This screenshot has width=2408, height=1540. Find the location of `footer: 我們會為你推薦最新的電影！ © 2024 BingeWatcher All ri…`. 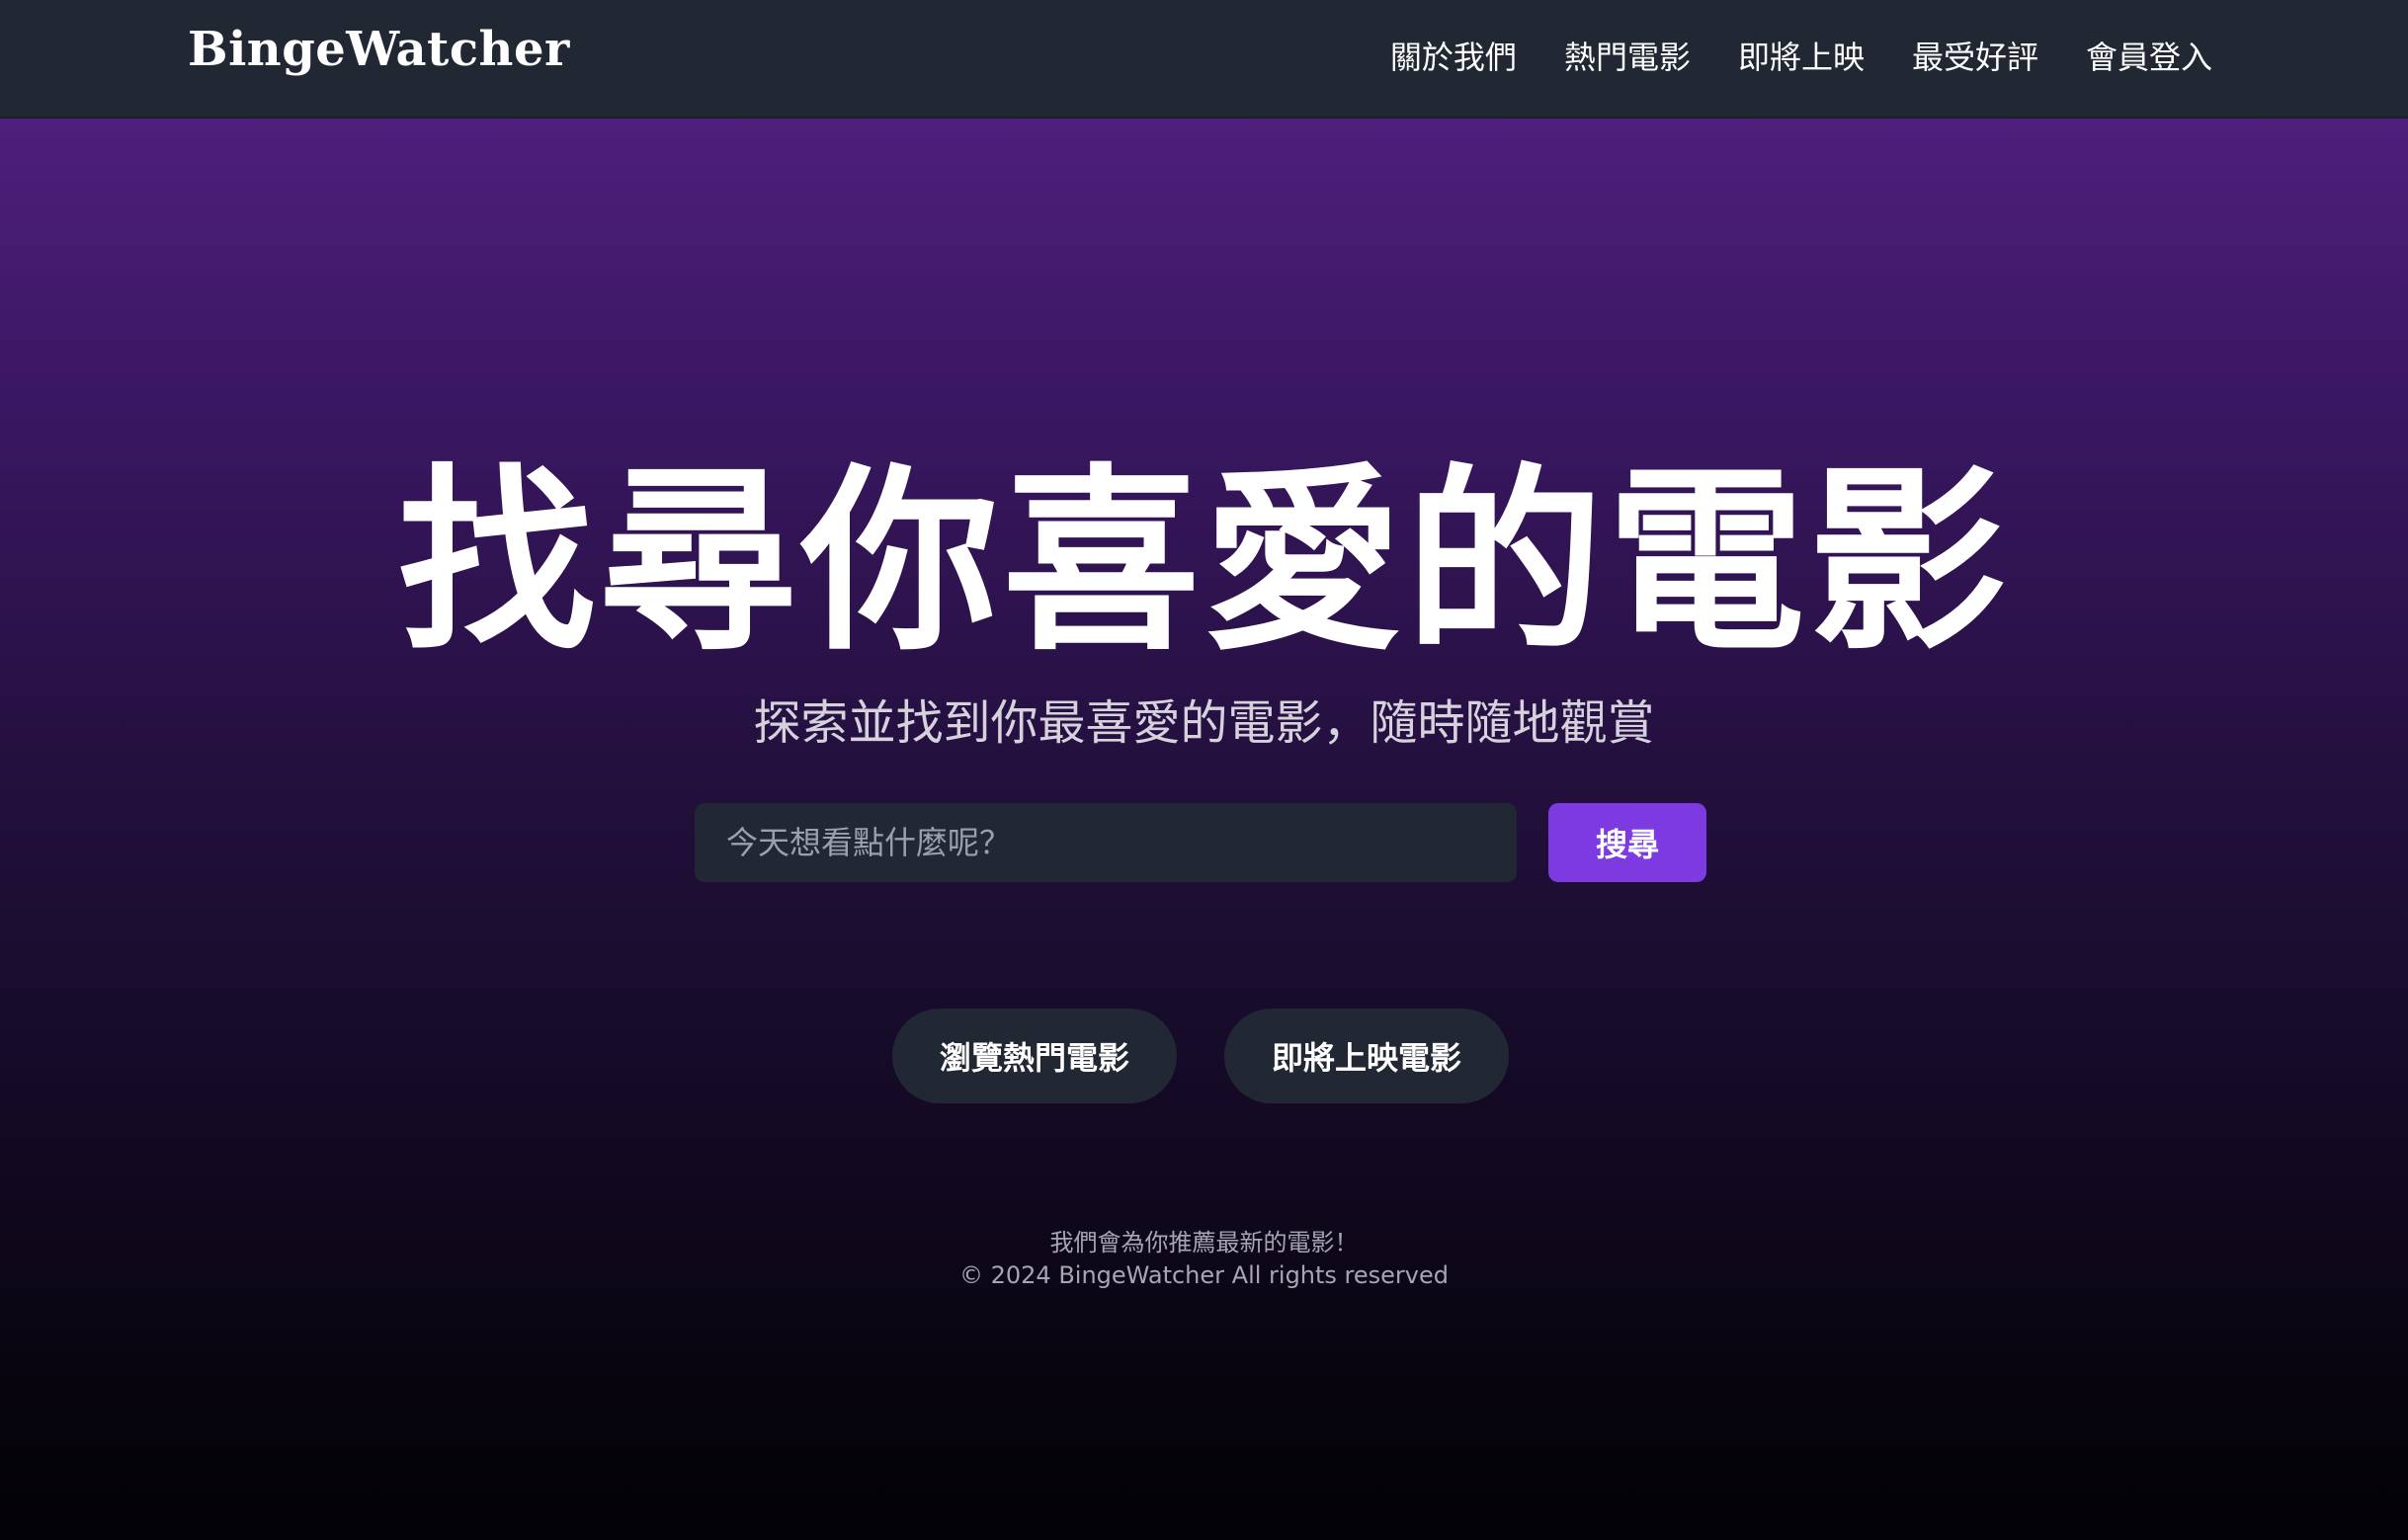

footer: 我們會為你推薦最新的電影！ © 2024 BingeWatcher All ri… is located at coordinates (1204, 1259).